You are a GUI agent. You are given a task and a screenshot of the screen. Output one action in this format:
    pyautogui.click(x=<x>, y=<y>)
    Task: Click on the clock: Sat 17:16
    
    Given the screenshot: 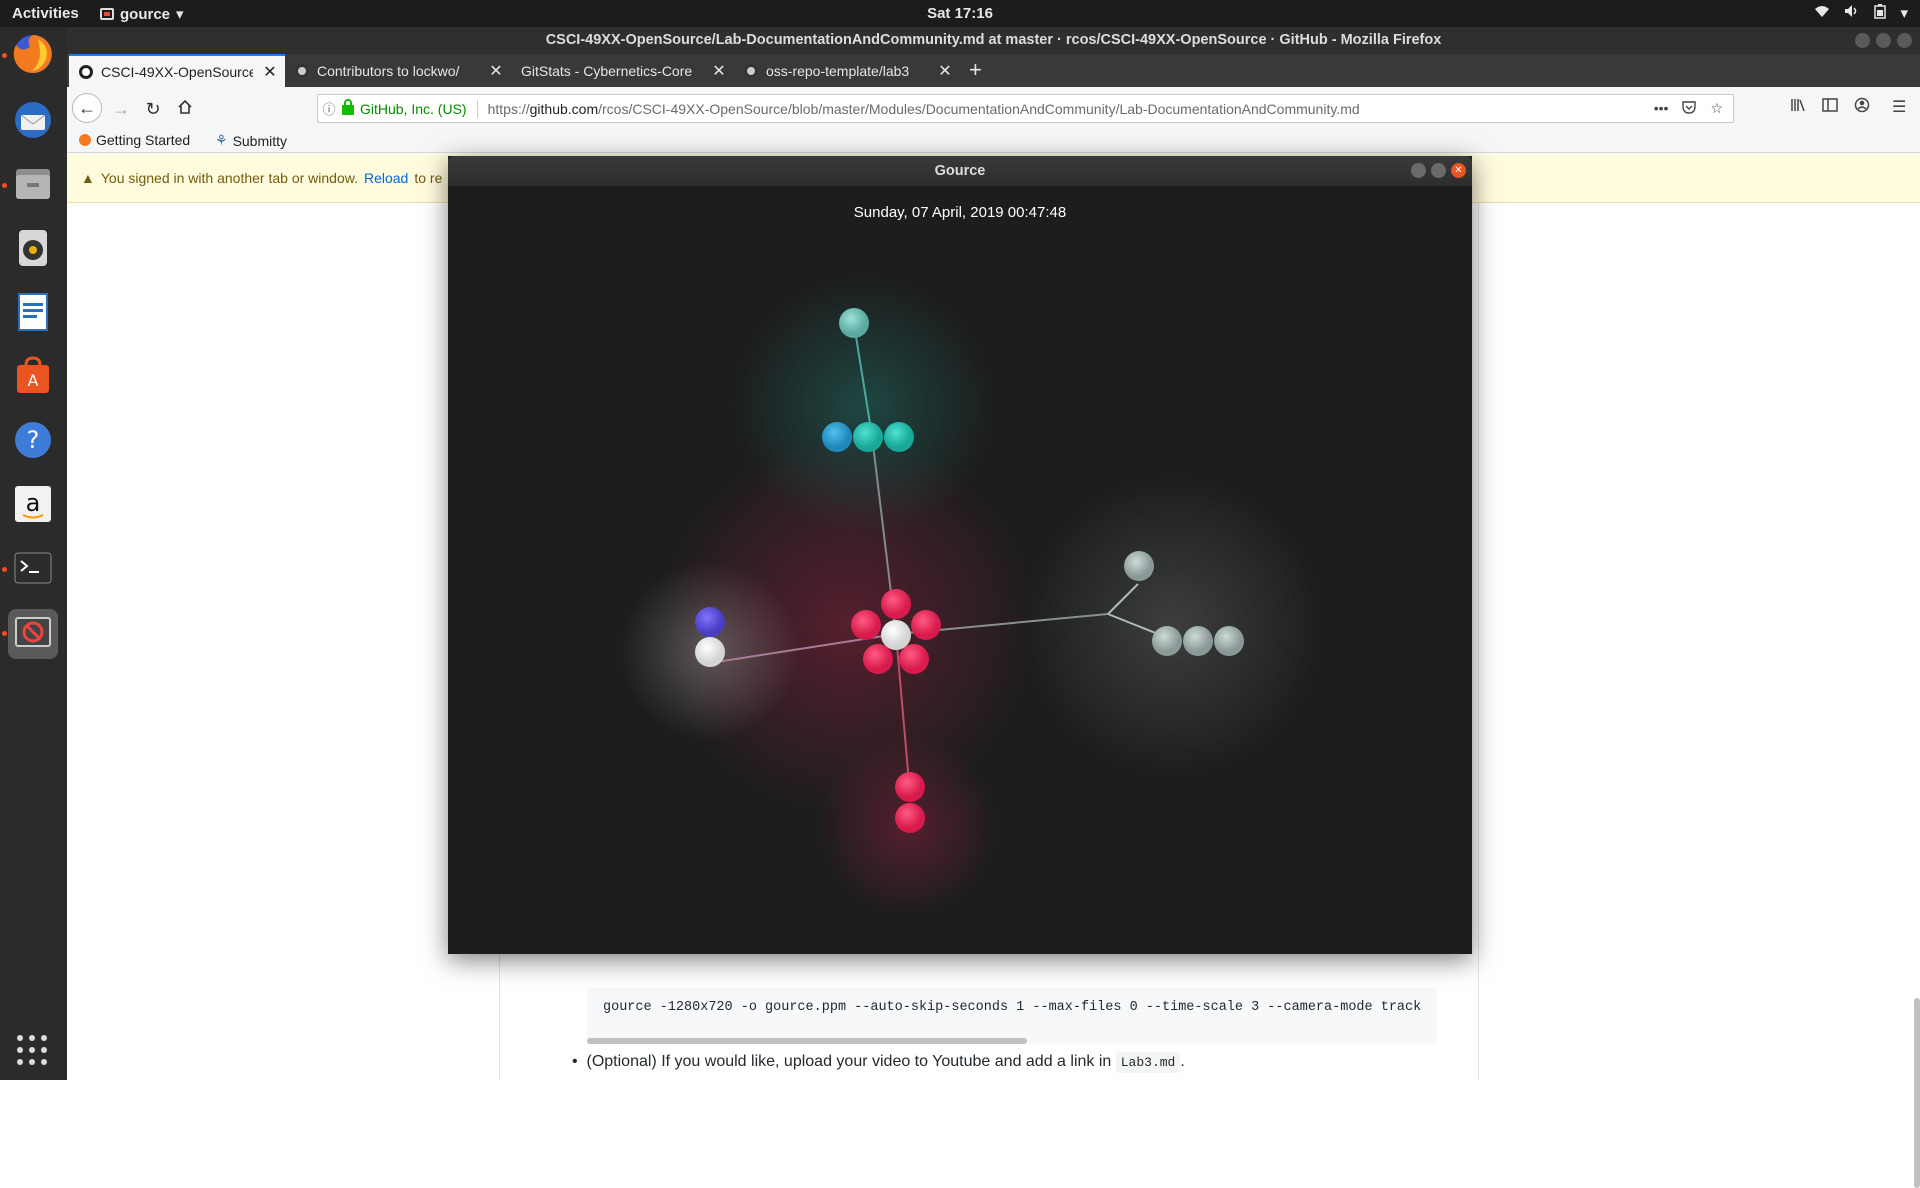 What is the action you would take?
    pyautogui.click(x=960, y=13)
    